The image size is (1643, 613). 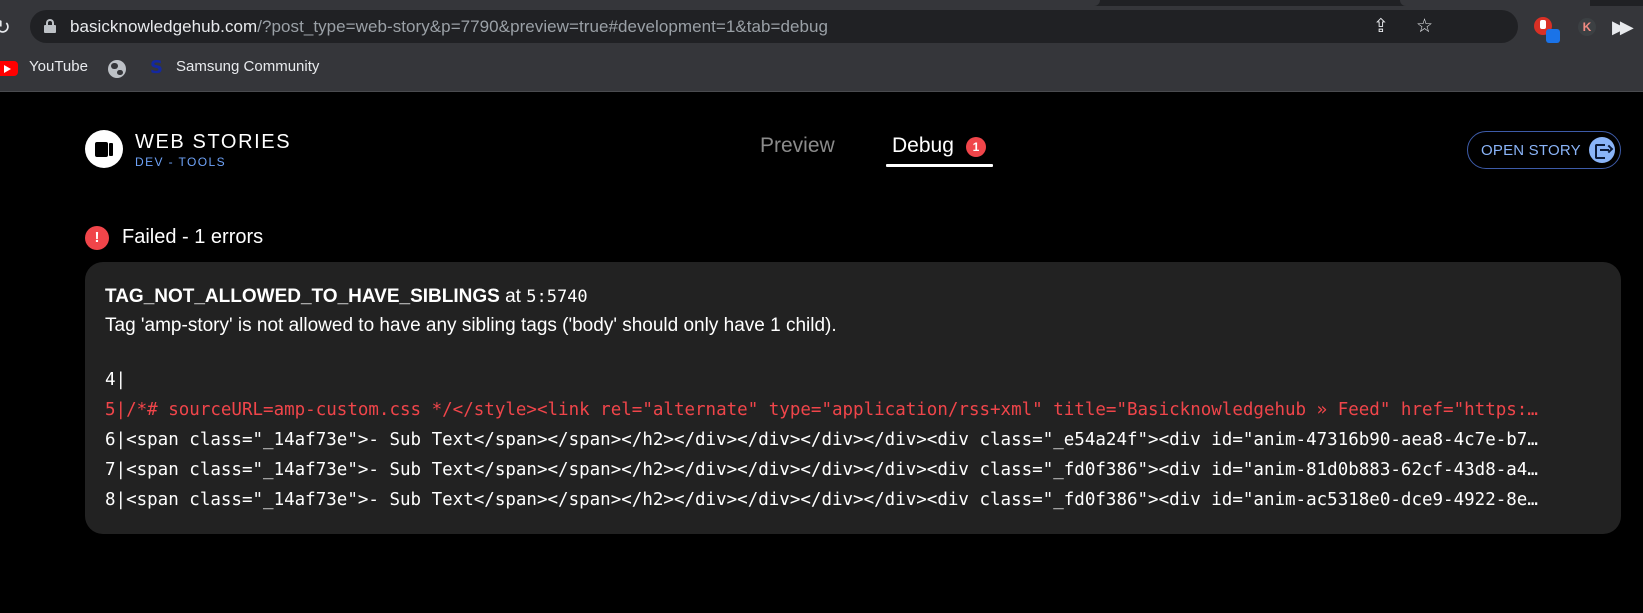 I want to click on web-stories-logo-icon, so click(x=104, y=149).